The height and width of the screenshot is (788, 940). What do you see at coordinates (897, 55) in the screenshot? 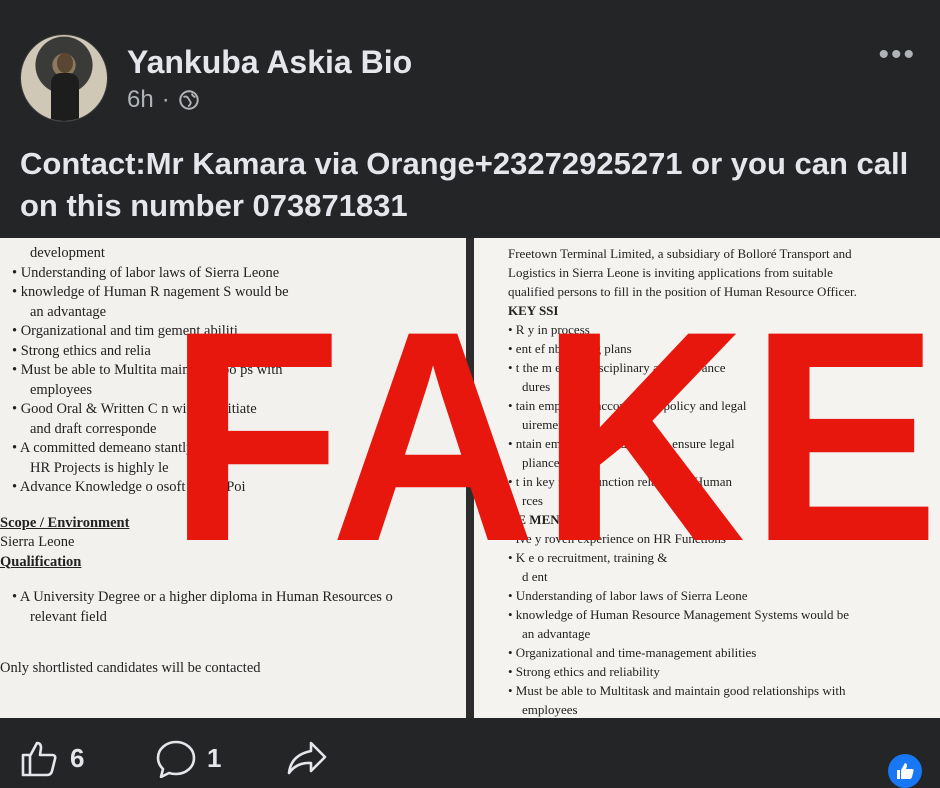
I see `more-options-icon: •••` at bounding box center [897, 55].